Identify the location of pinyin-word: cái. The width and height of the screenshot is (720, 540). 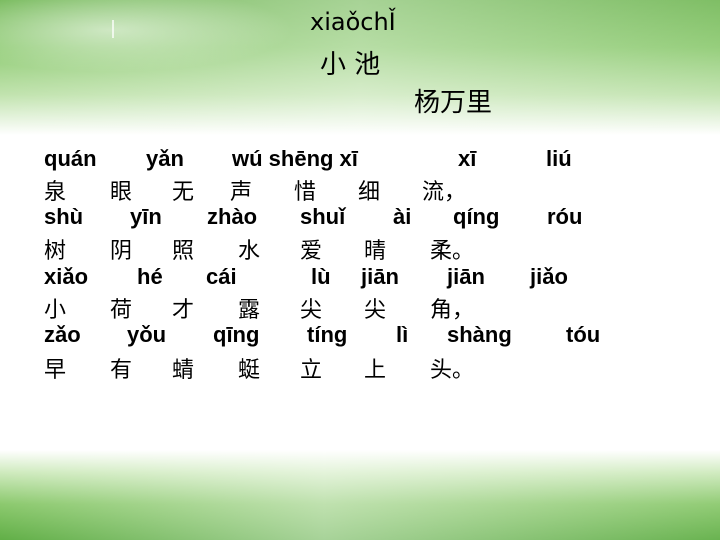
(221, 276).